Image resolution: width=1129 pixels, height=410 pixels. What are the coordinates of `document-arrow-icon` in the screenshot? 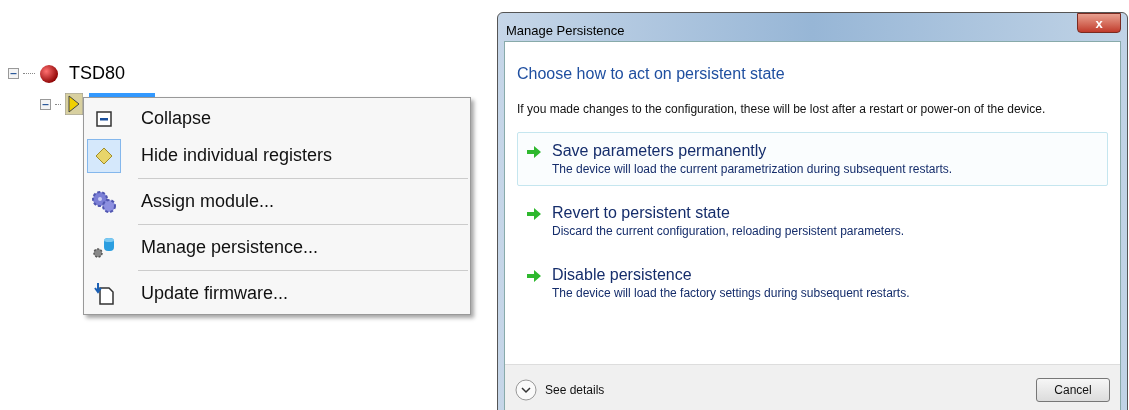 It's located at (104, 293).